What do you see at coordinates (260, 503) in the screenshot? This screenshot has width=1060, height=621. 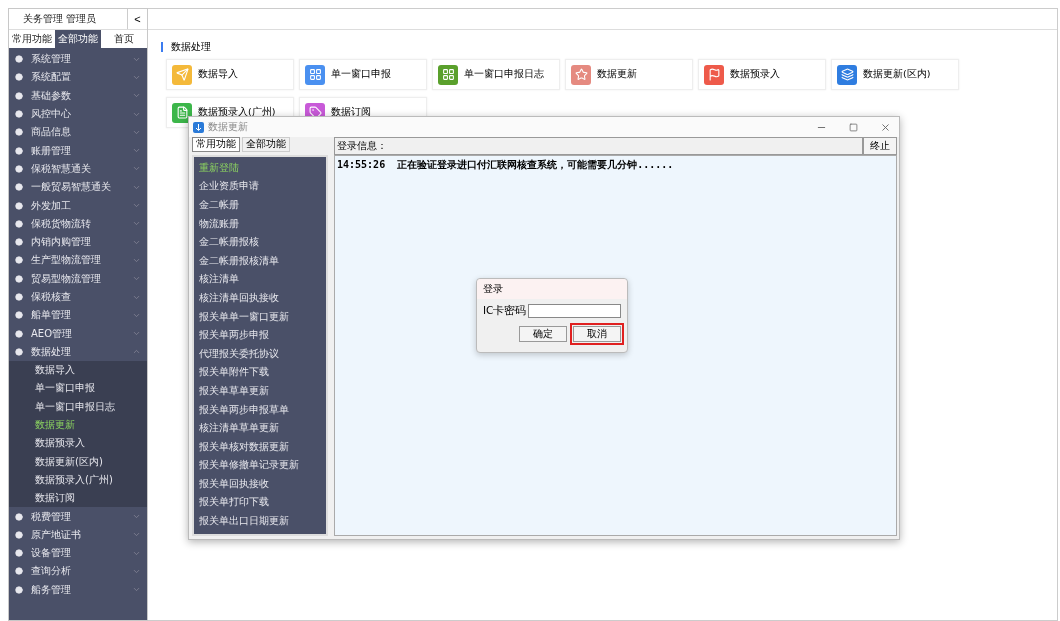 I see `function-item: 报关单打印下载` at bounding box center [260, 503].